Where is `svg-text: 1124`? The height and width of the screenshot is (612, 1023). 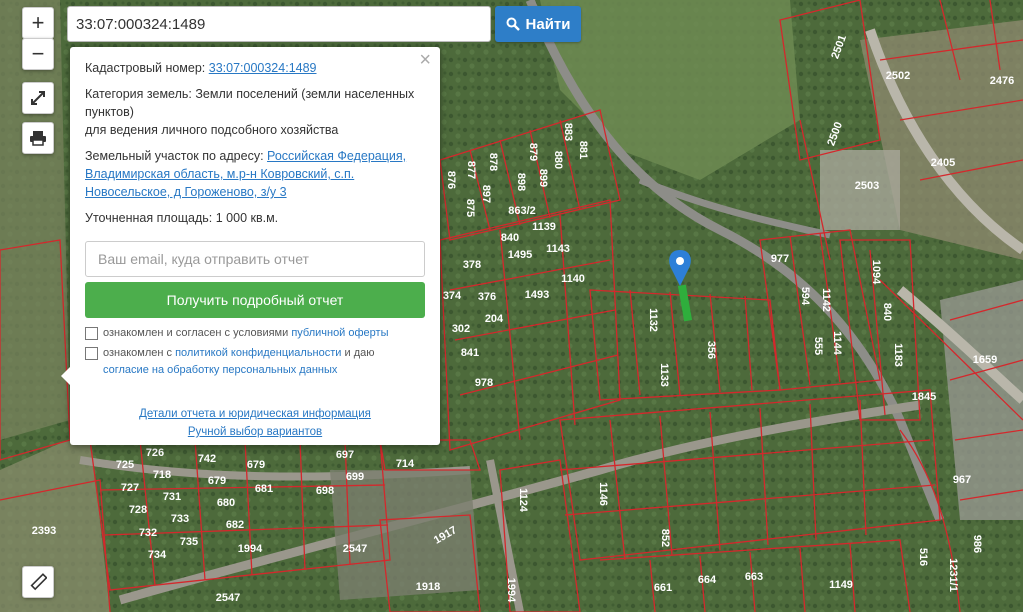 svg-text: 1124 is located at coordinates (523, 500).